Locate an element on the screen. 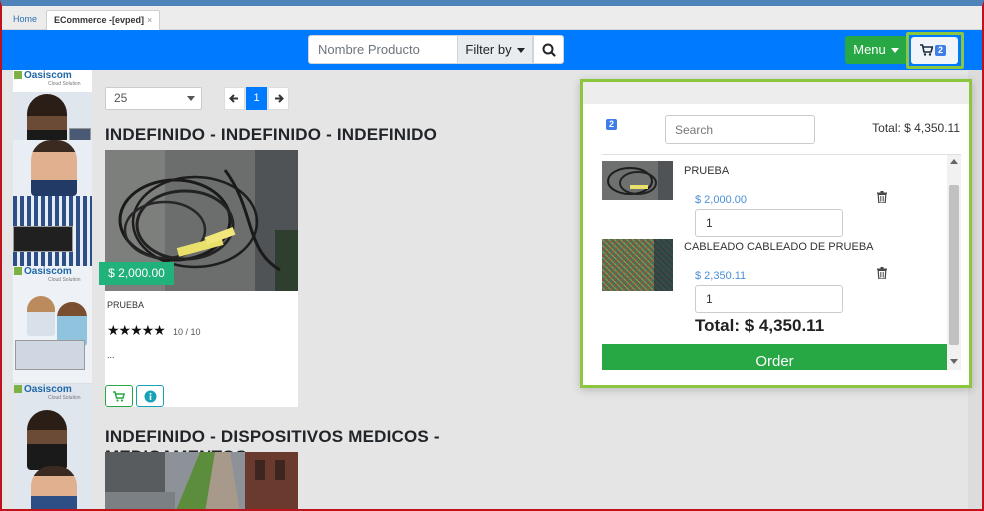 This screenshot has width=984, height=511. arrow-right-icon is located at coordinates (279, 98).